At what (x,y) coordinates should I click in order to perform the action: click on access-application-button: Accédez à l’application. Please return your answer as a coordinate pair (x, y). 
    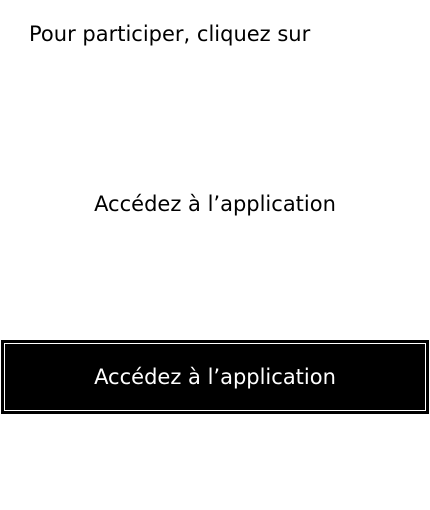
    Looking at the image, I should click on (215, 377).